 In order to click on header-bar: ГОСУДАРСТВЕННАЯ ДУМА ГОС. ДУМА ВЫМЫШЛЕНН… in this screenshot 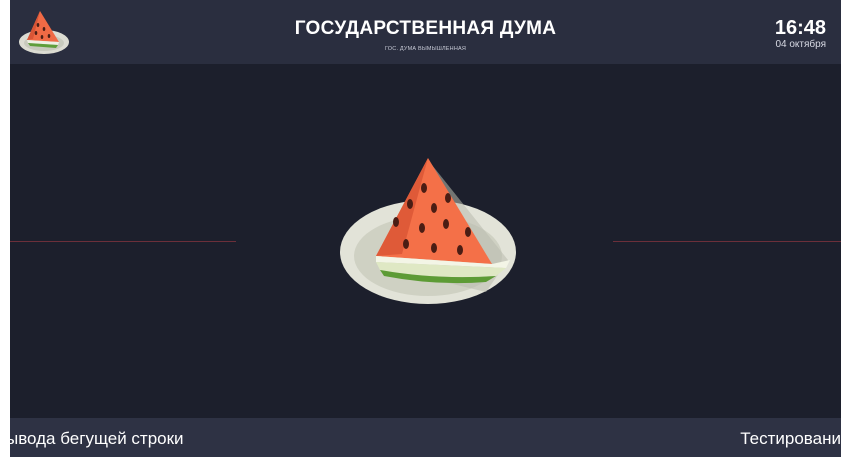, I will do `click(425, 32)`.